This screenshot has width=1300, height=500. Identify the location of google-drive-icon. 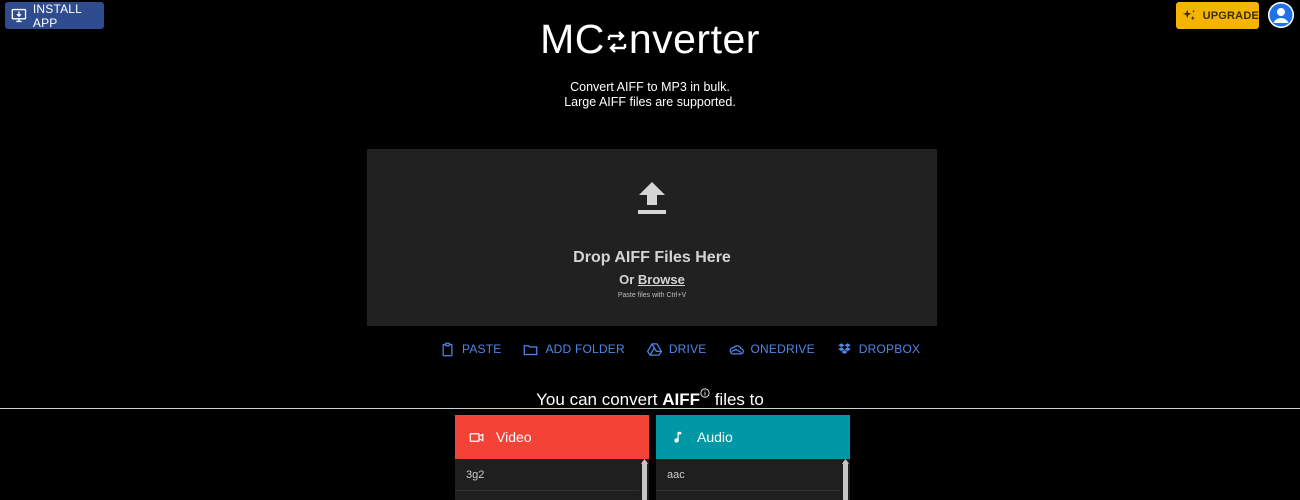
(654, 349).